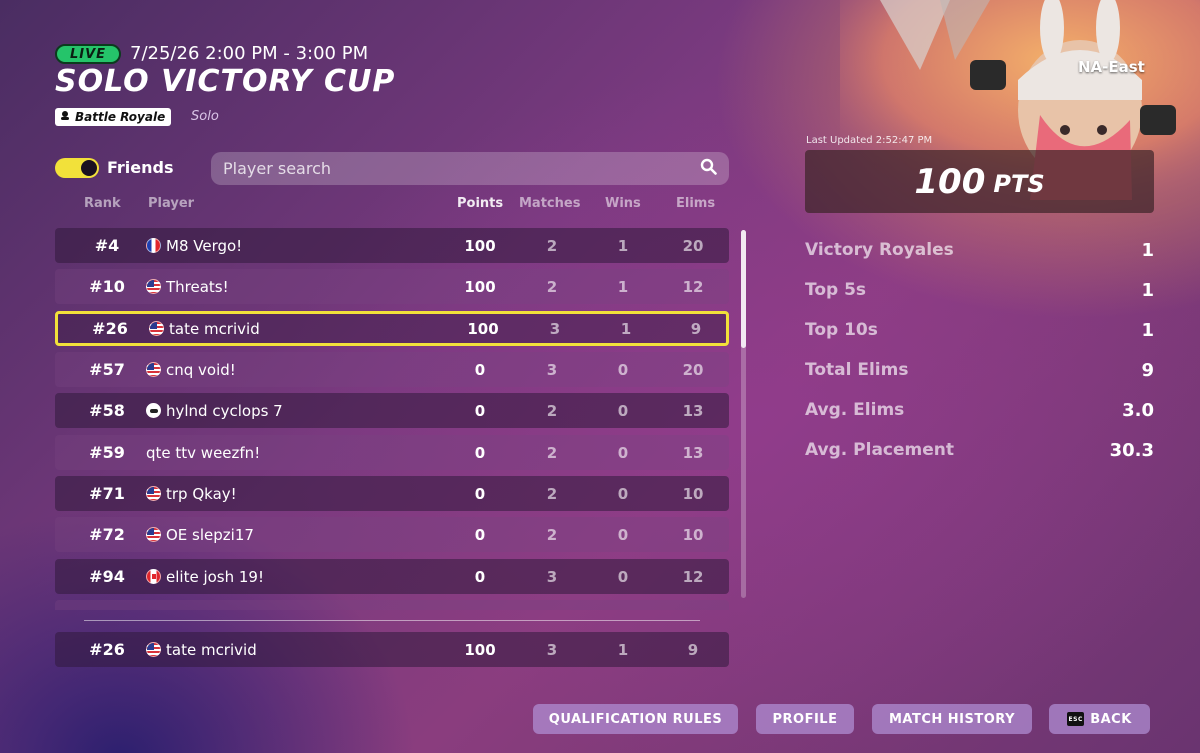  Describe the element at coordinates (857, 370) in the screenshot. I see `stat-label-total-elims: Total Elims` at that location.